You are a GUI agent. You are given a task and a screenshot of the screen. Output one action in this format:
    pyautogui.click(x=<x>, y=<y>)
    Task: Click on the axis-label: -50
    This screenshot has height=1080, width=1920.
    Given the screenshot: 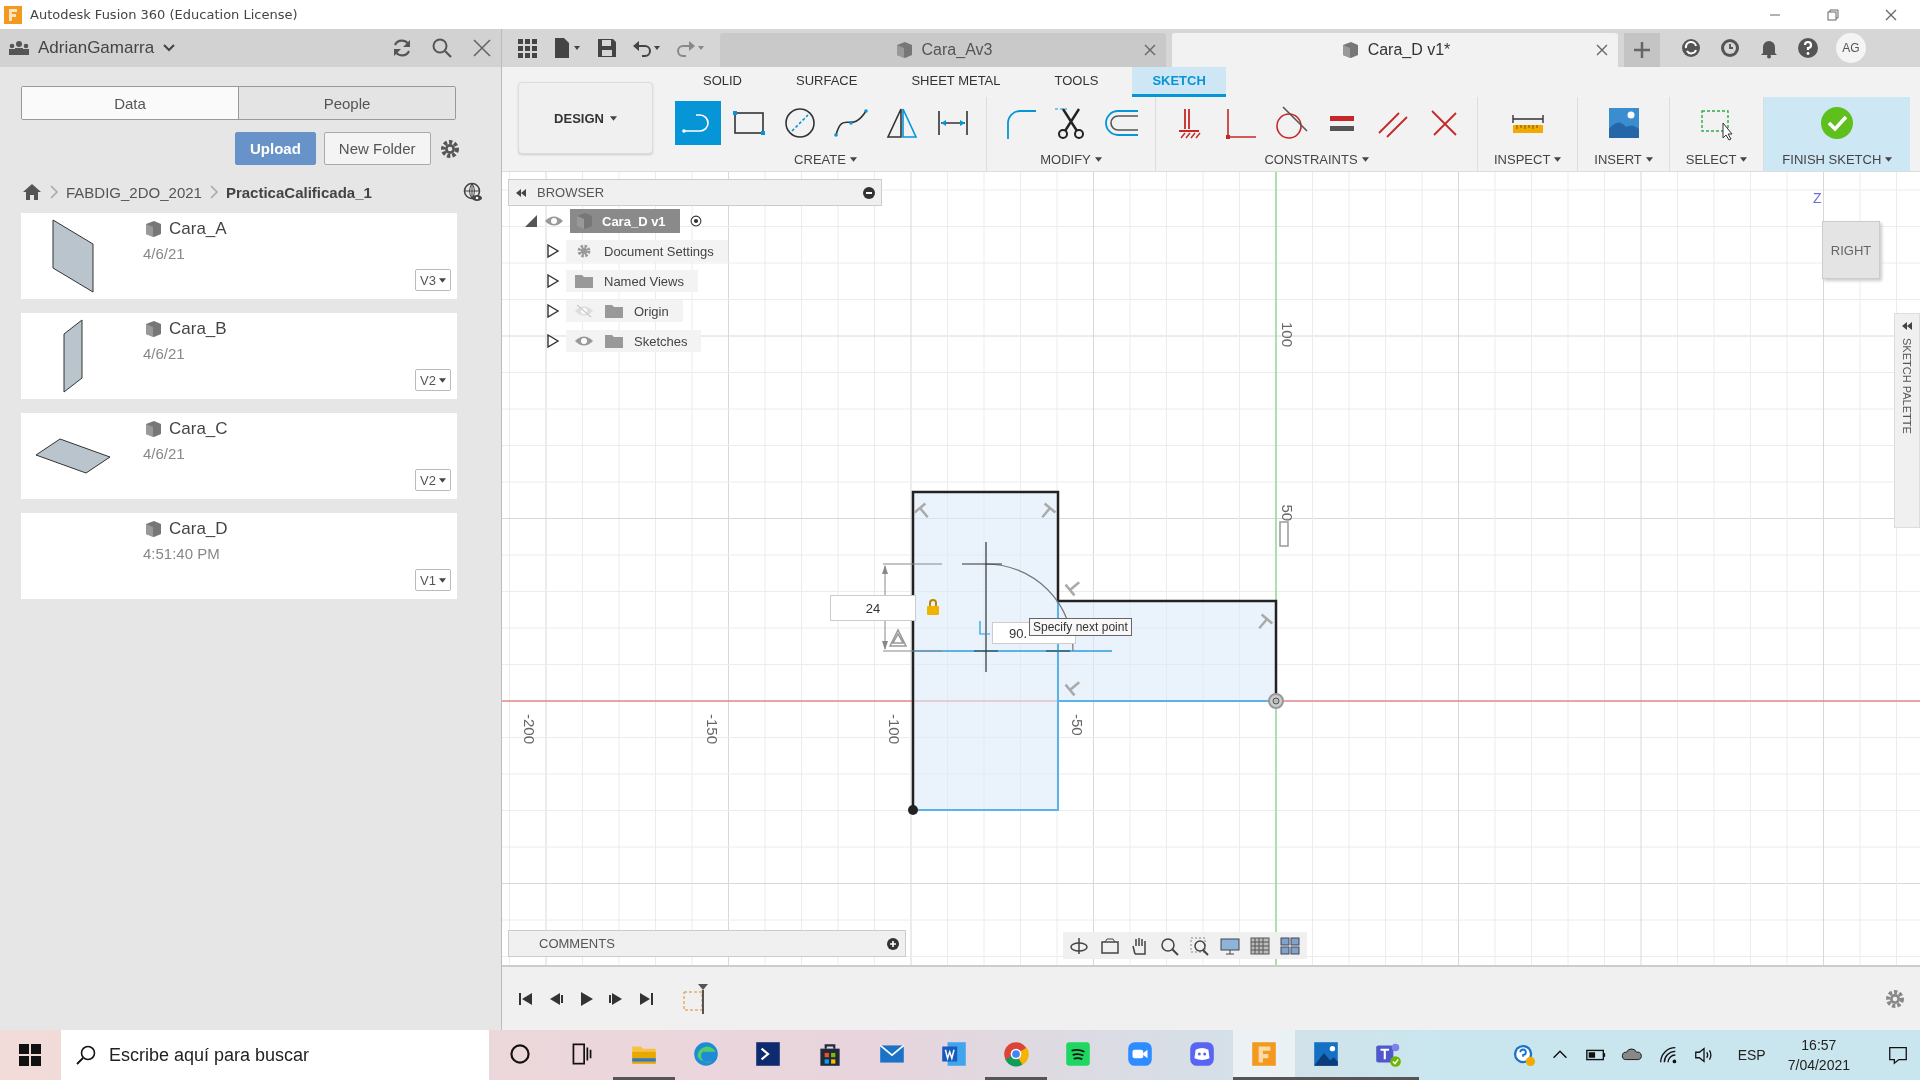 What is the action you would take?
    pyautogui.click(x=1077, y=725)
    